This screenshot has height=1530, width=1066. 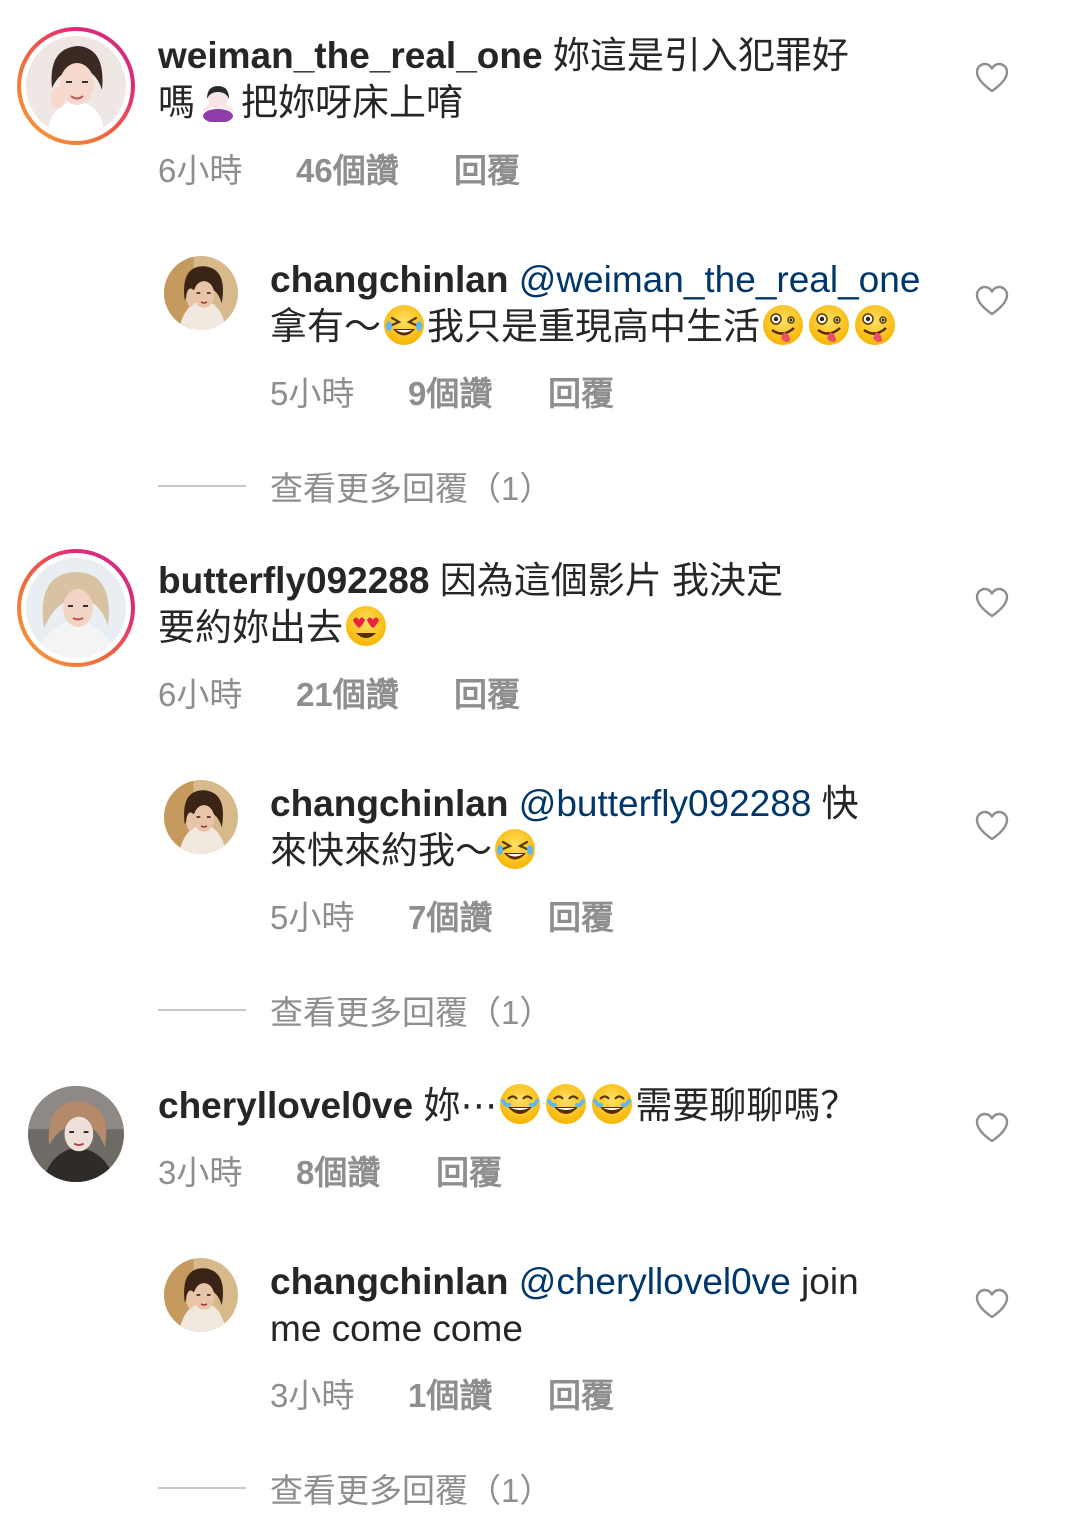 I want to click on mention-link: @weiman_the_real_one, so click(x=714, y=279).